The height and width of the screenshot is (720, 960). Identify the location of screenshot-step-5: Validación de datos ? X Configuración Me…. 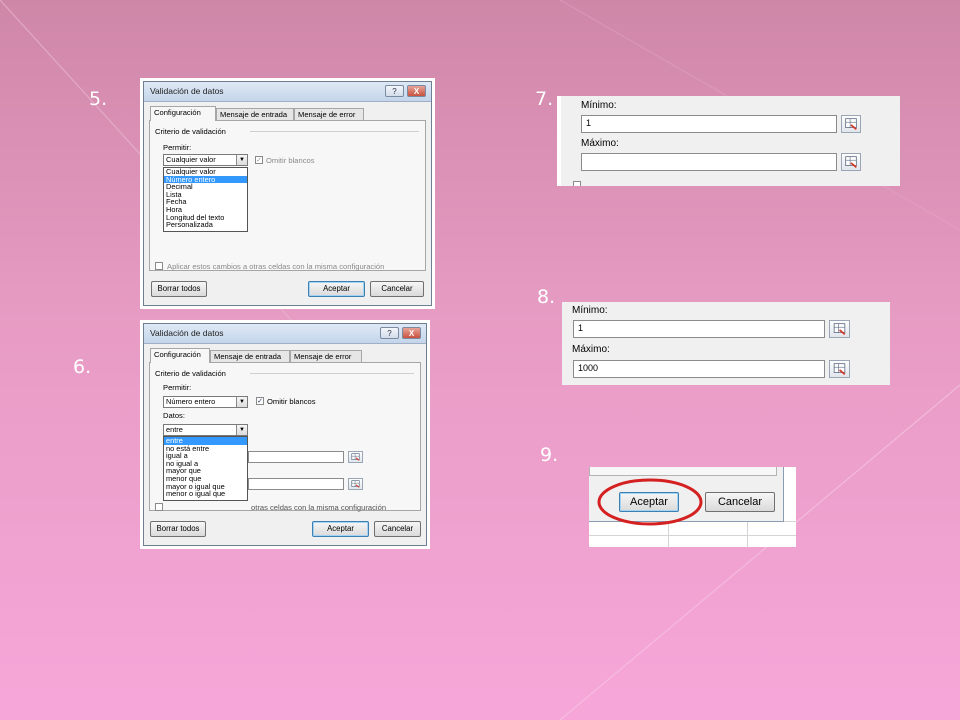
(287, 193).